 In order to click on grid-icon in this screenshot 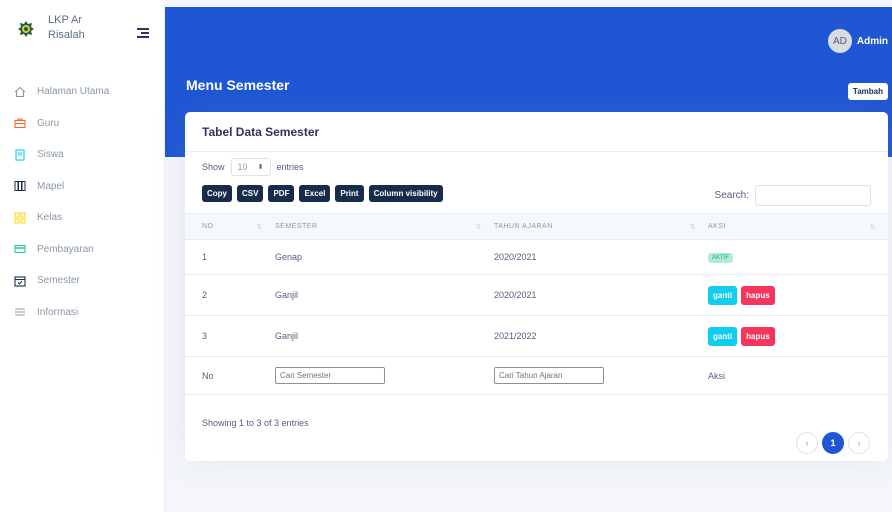, I will do `click(20, 218)`.